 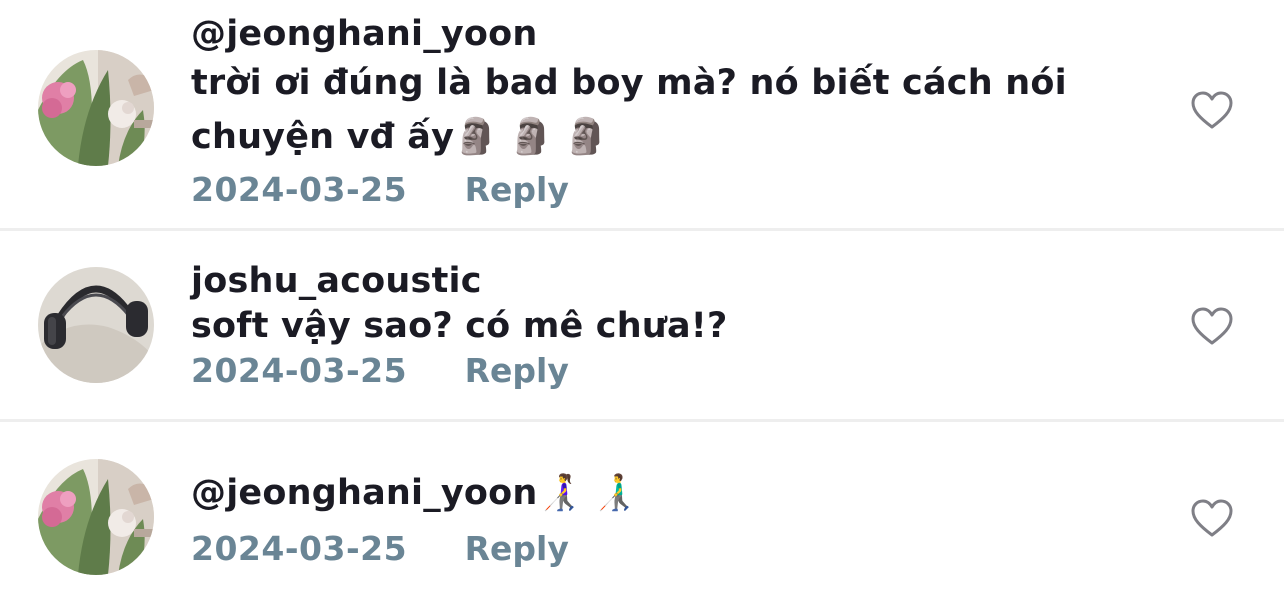 I want to click on comment-username-line: @jeonghani_yoon👩‍🦯 👨‍🦯, so click(x=647, y=493).